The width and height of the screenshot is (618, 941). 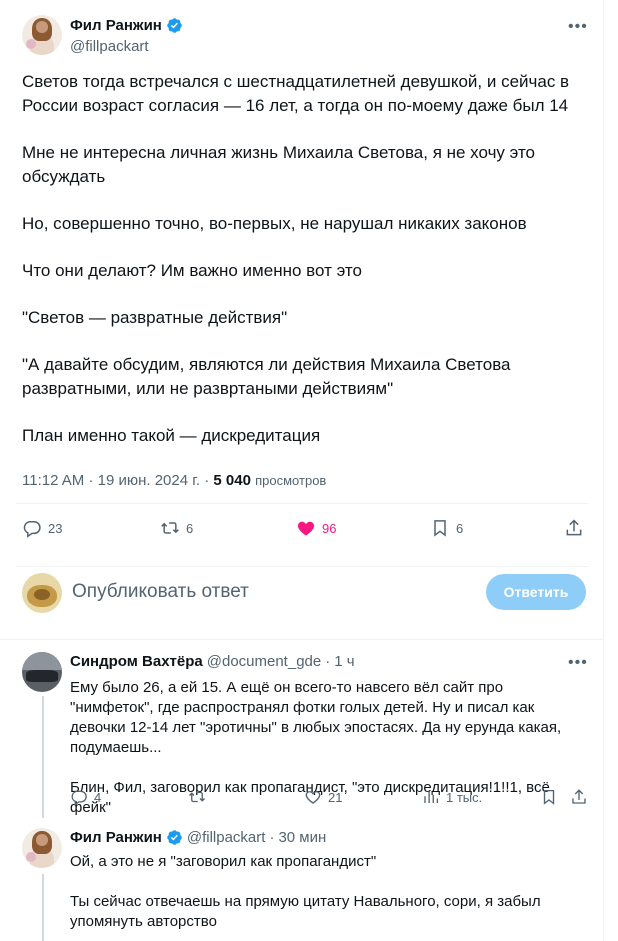 I want to click on like-button: 96, so click(x=316, y=528).